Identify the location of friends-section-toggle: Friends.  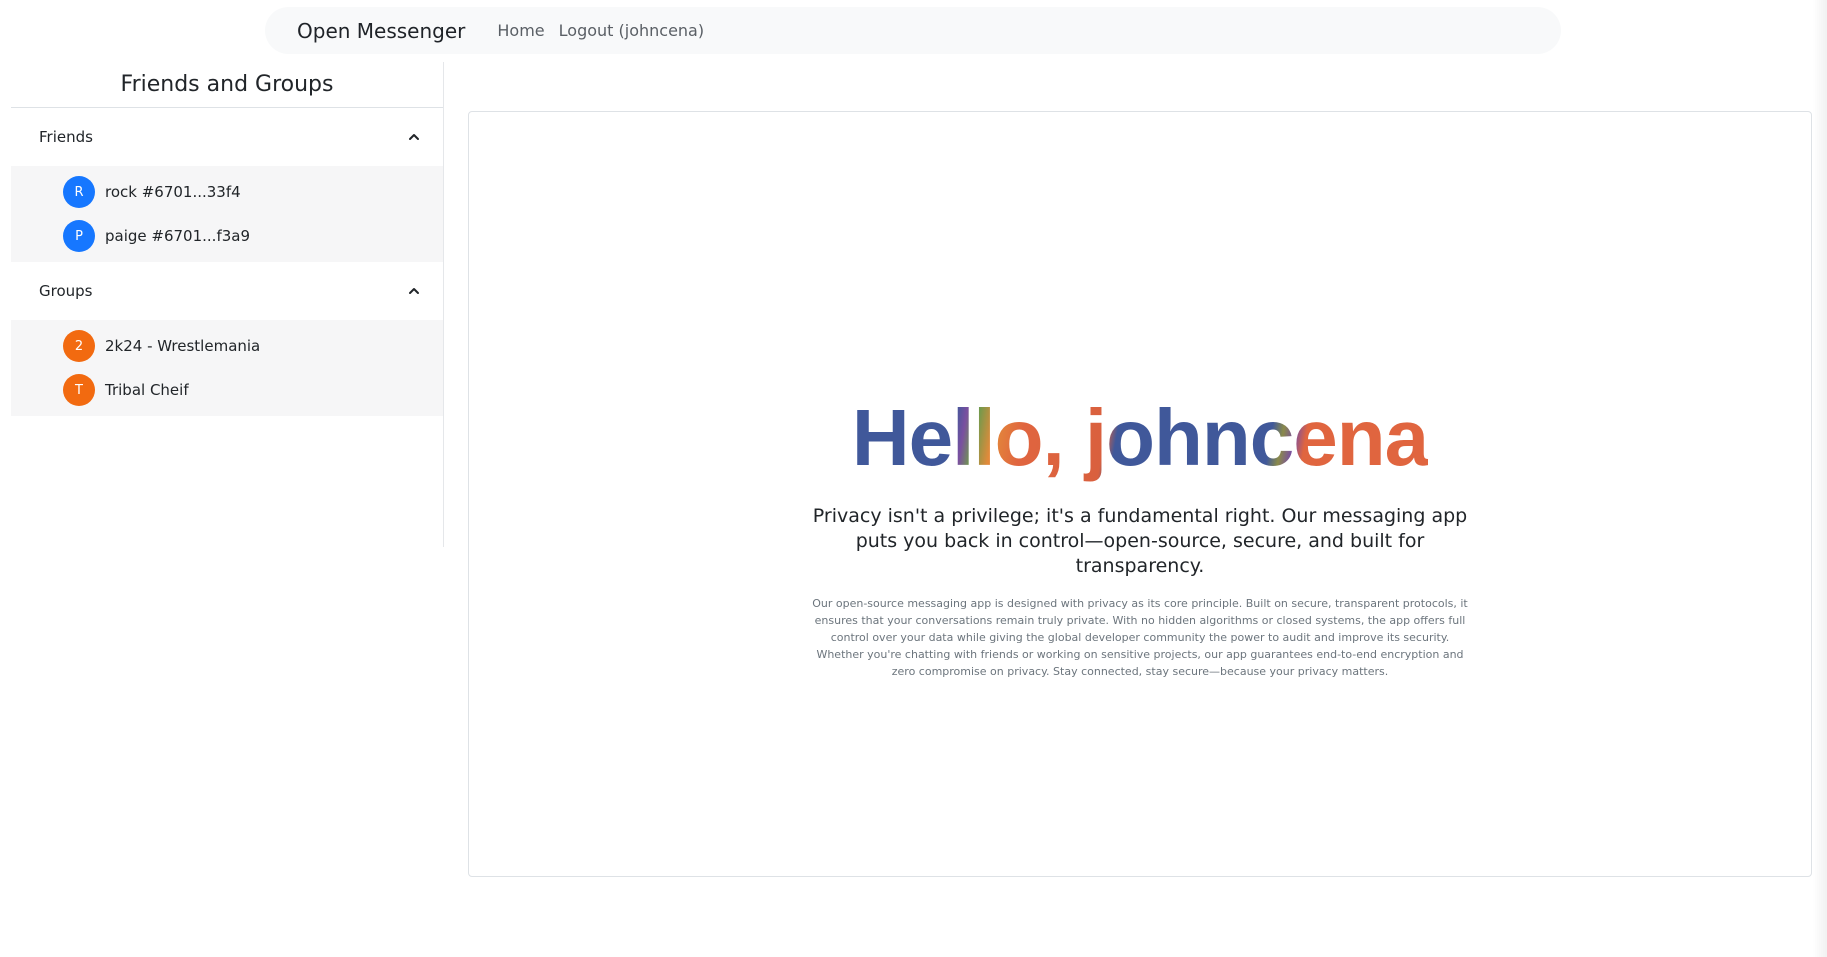
(227, 137).